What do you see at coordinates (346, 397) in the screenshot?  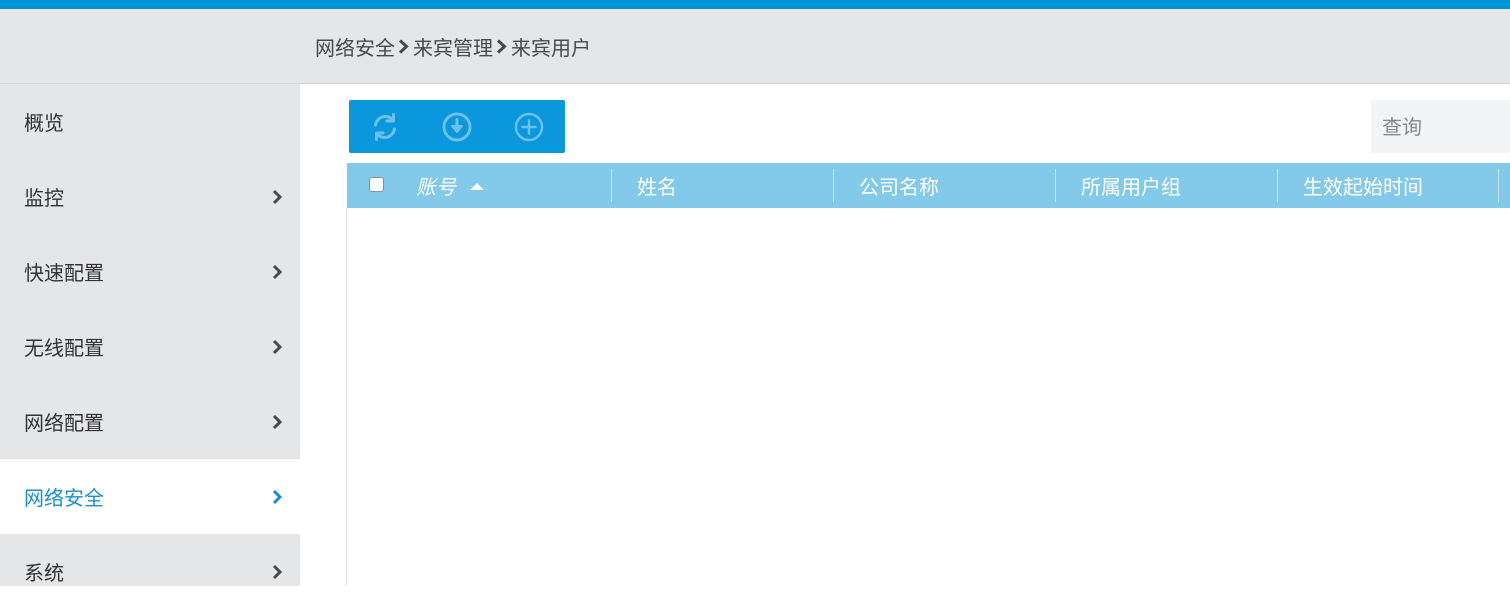 I see `table-left-border` at bounding box center [346, 397].